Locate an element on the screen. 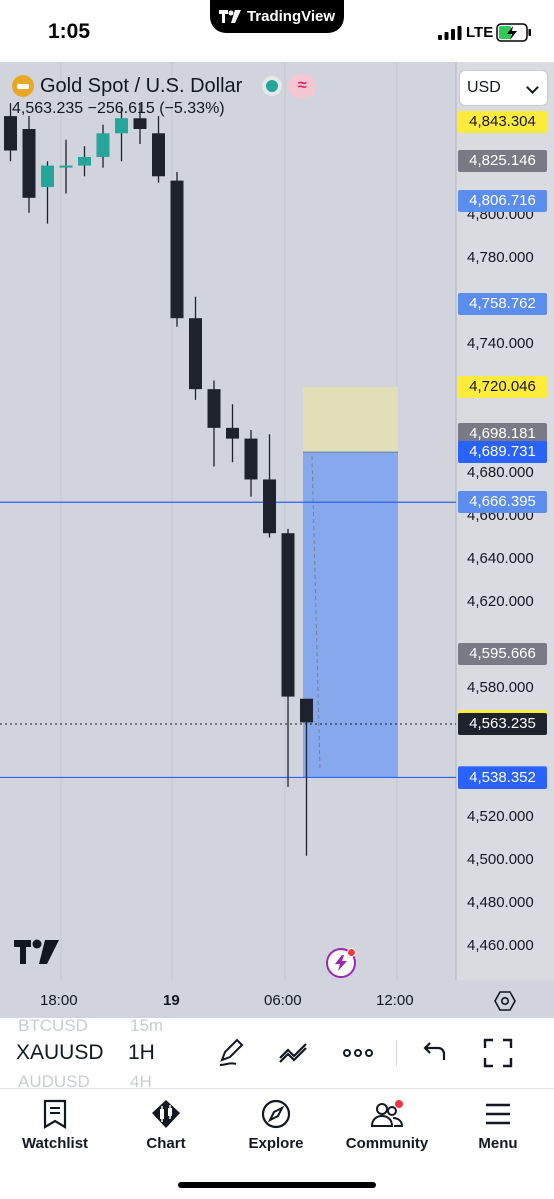 The width and height of the screenshot is (554, 1199). symbol-title: Gold Spot / U.S. Dollar is located at coordinates (141, 86).